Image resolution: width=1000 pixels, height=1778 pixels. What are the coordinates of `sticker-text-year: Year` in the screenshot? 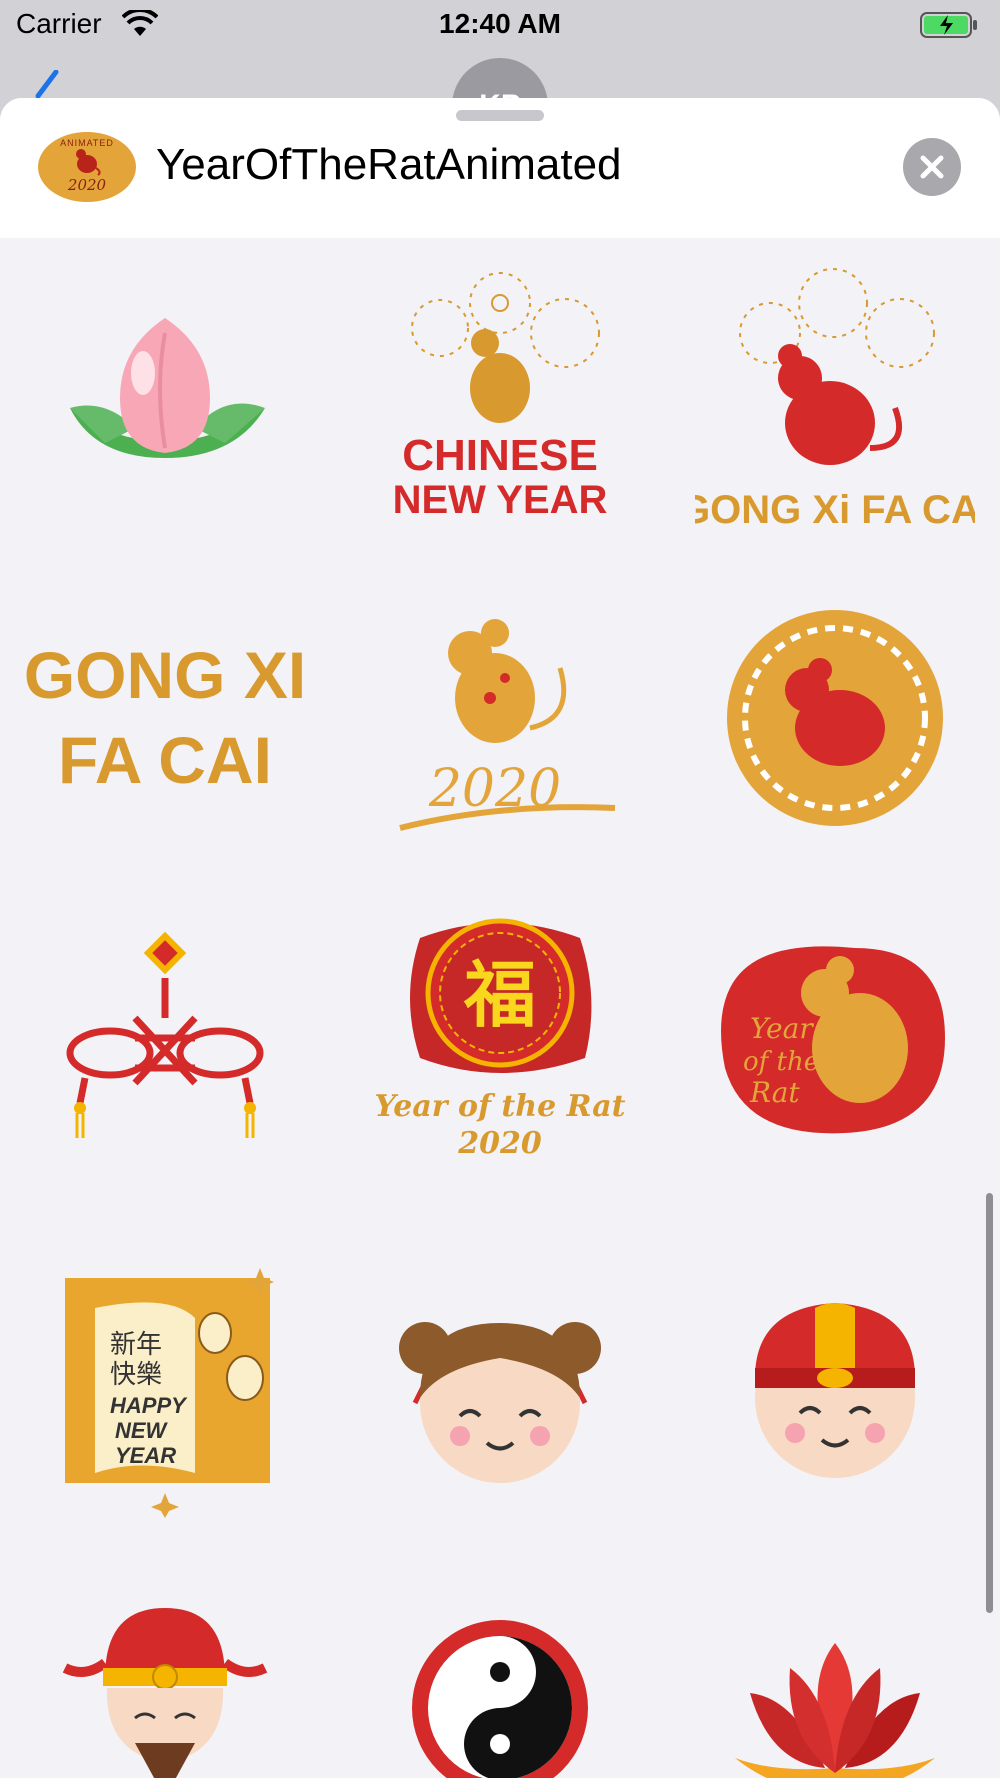 It's located at (782, 1028).